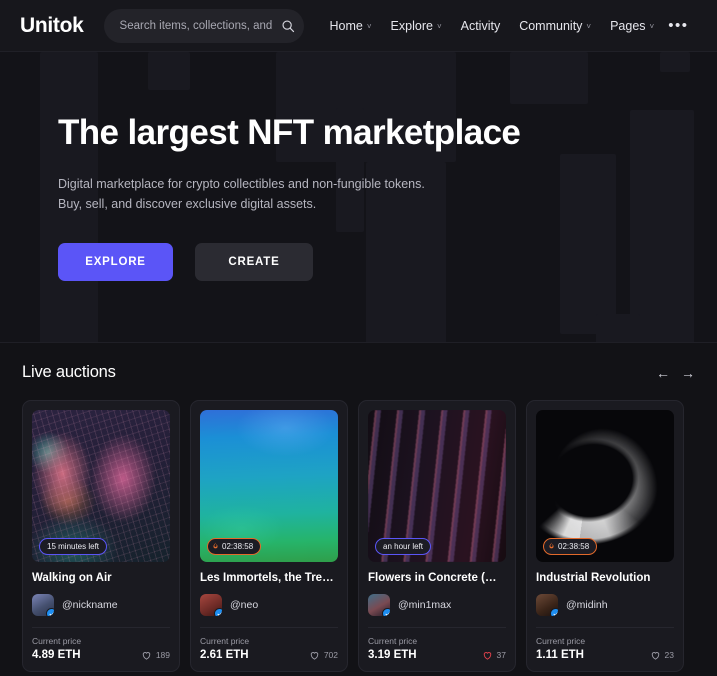 Image resolution: width=717 pixels, height=676 pixels. What do you see at coordinates (669, 655) in the screenshot?
I see `like-count: 23` at bounding box center [669, 655].